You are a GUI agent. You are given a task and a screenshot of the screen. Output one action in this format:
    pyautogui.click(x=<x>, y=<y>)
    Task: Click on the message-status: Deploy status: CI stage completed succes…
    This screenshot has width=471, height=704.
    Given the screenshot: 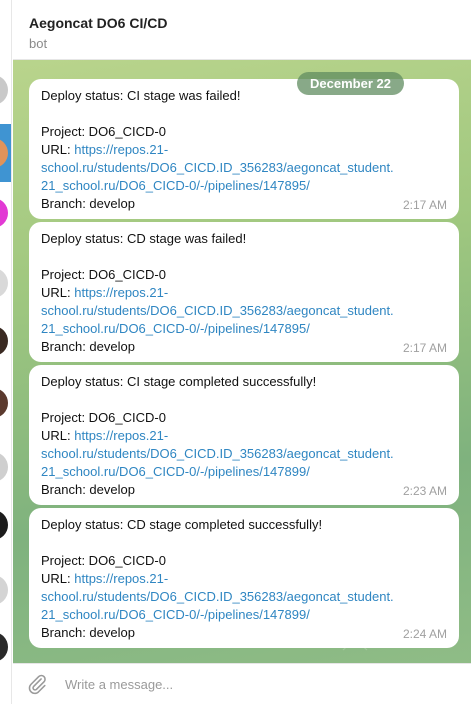 What is the action you would take?
    pyautogui.click(x=179, y=381)
    